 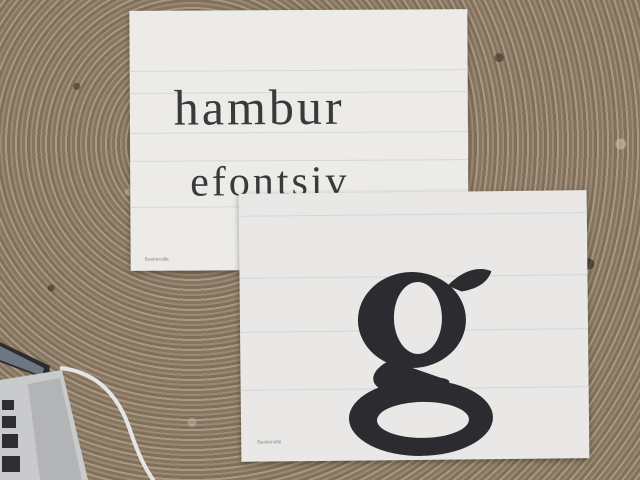 I want to click on letter-g-drawing, so click(x=420, y=362).